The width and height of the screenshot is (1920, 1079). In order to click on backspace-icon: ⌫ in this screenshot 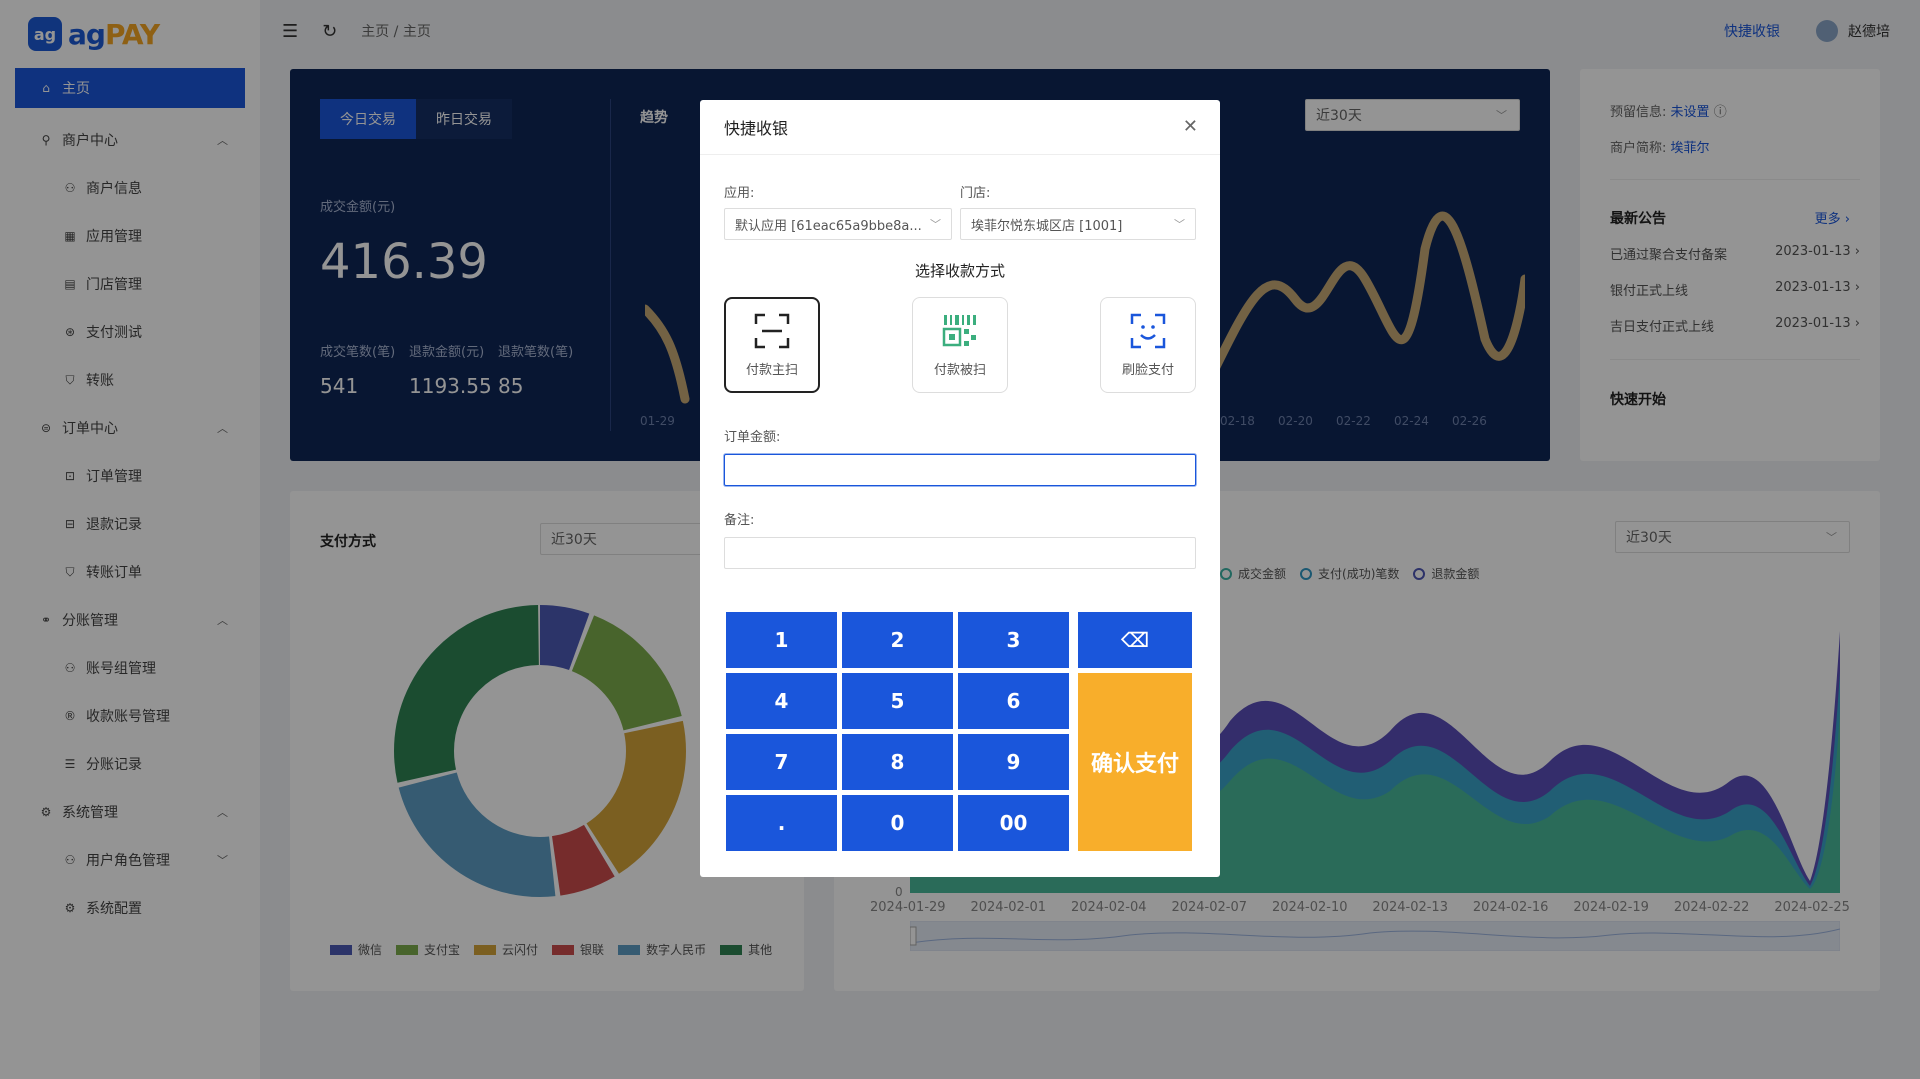, I will do `click(1135, 640)`.